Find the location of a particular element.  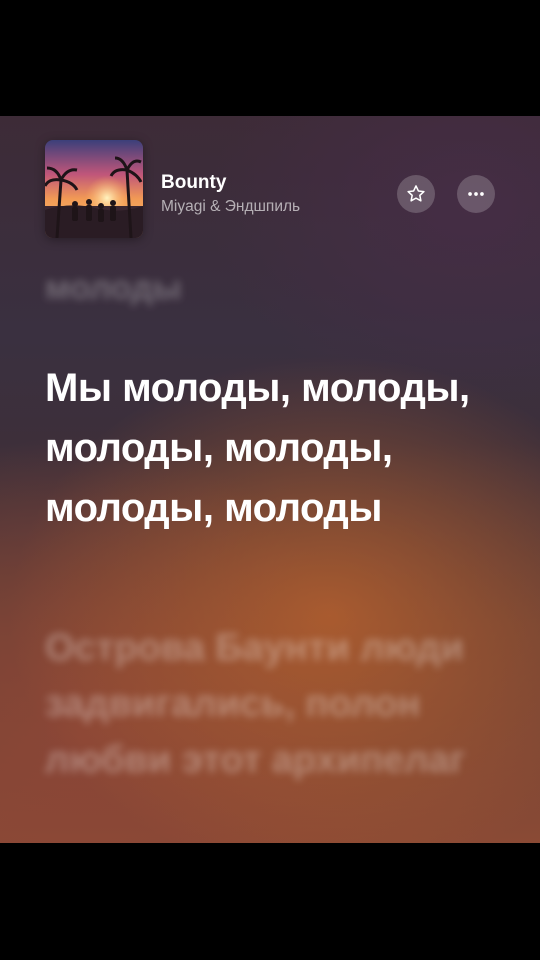

more-options-button is located at coordinates (476, 194).